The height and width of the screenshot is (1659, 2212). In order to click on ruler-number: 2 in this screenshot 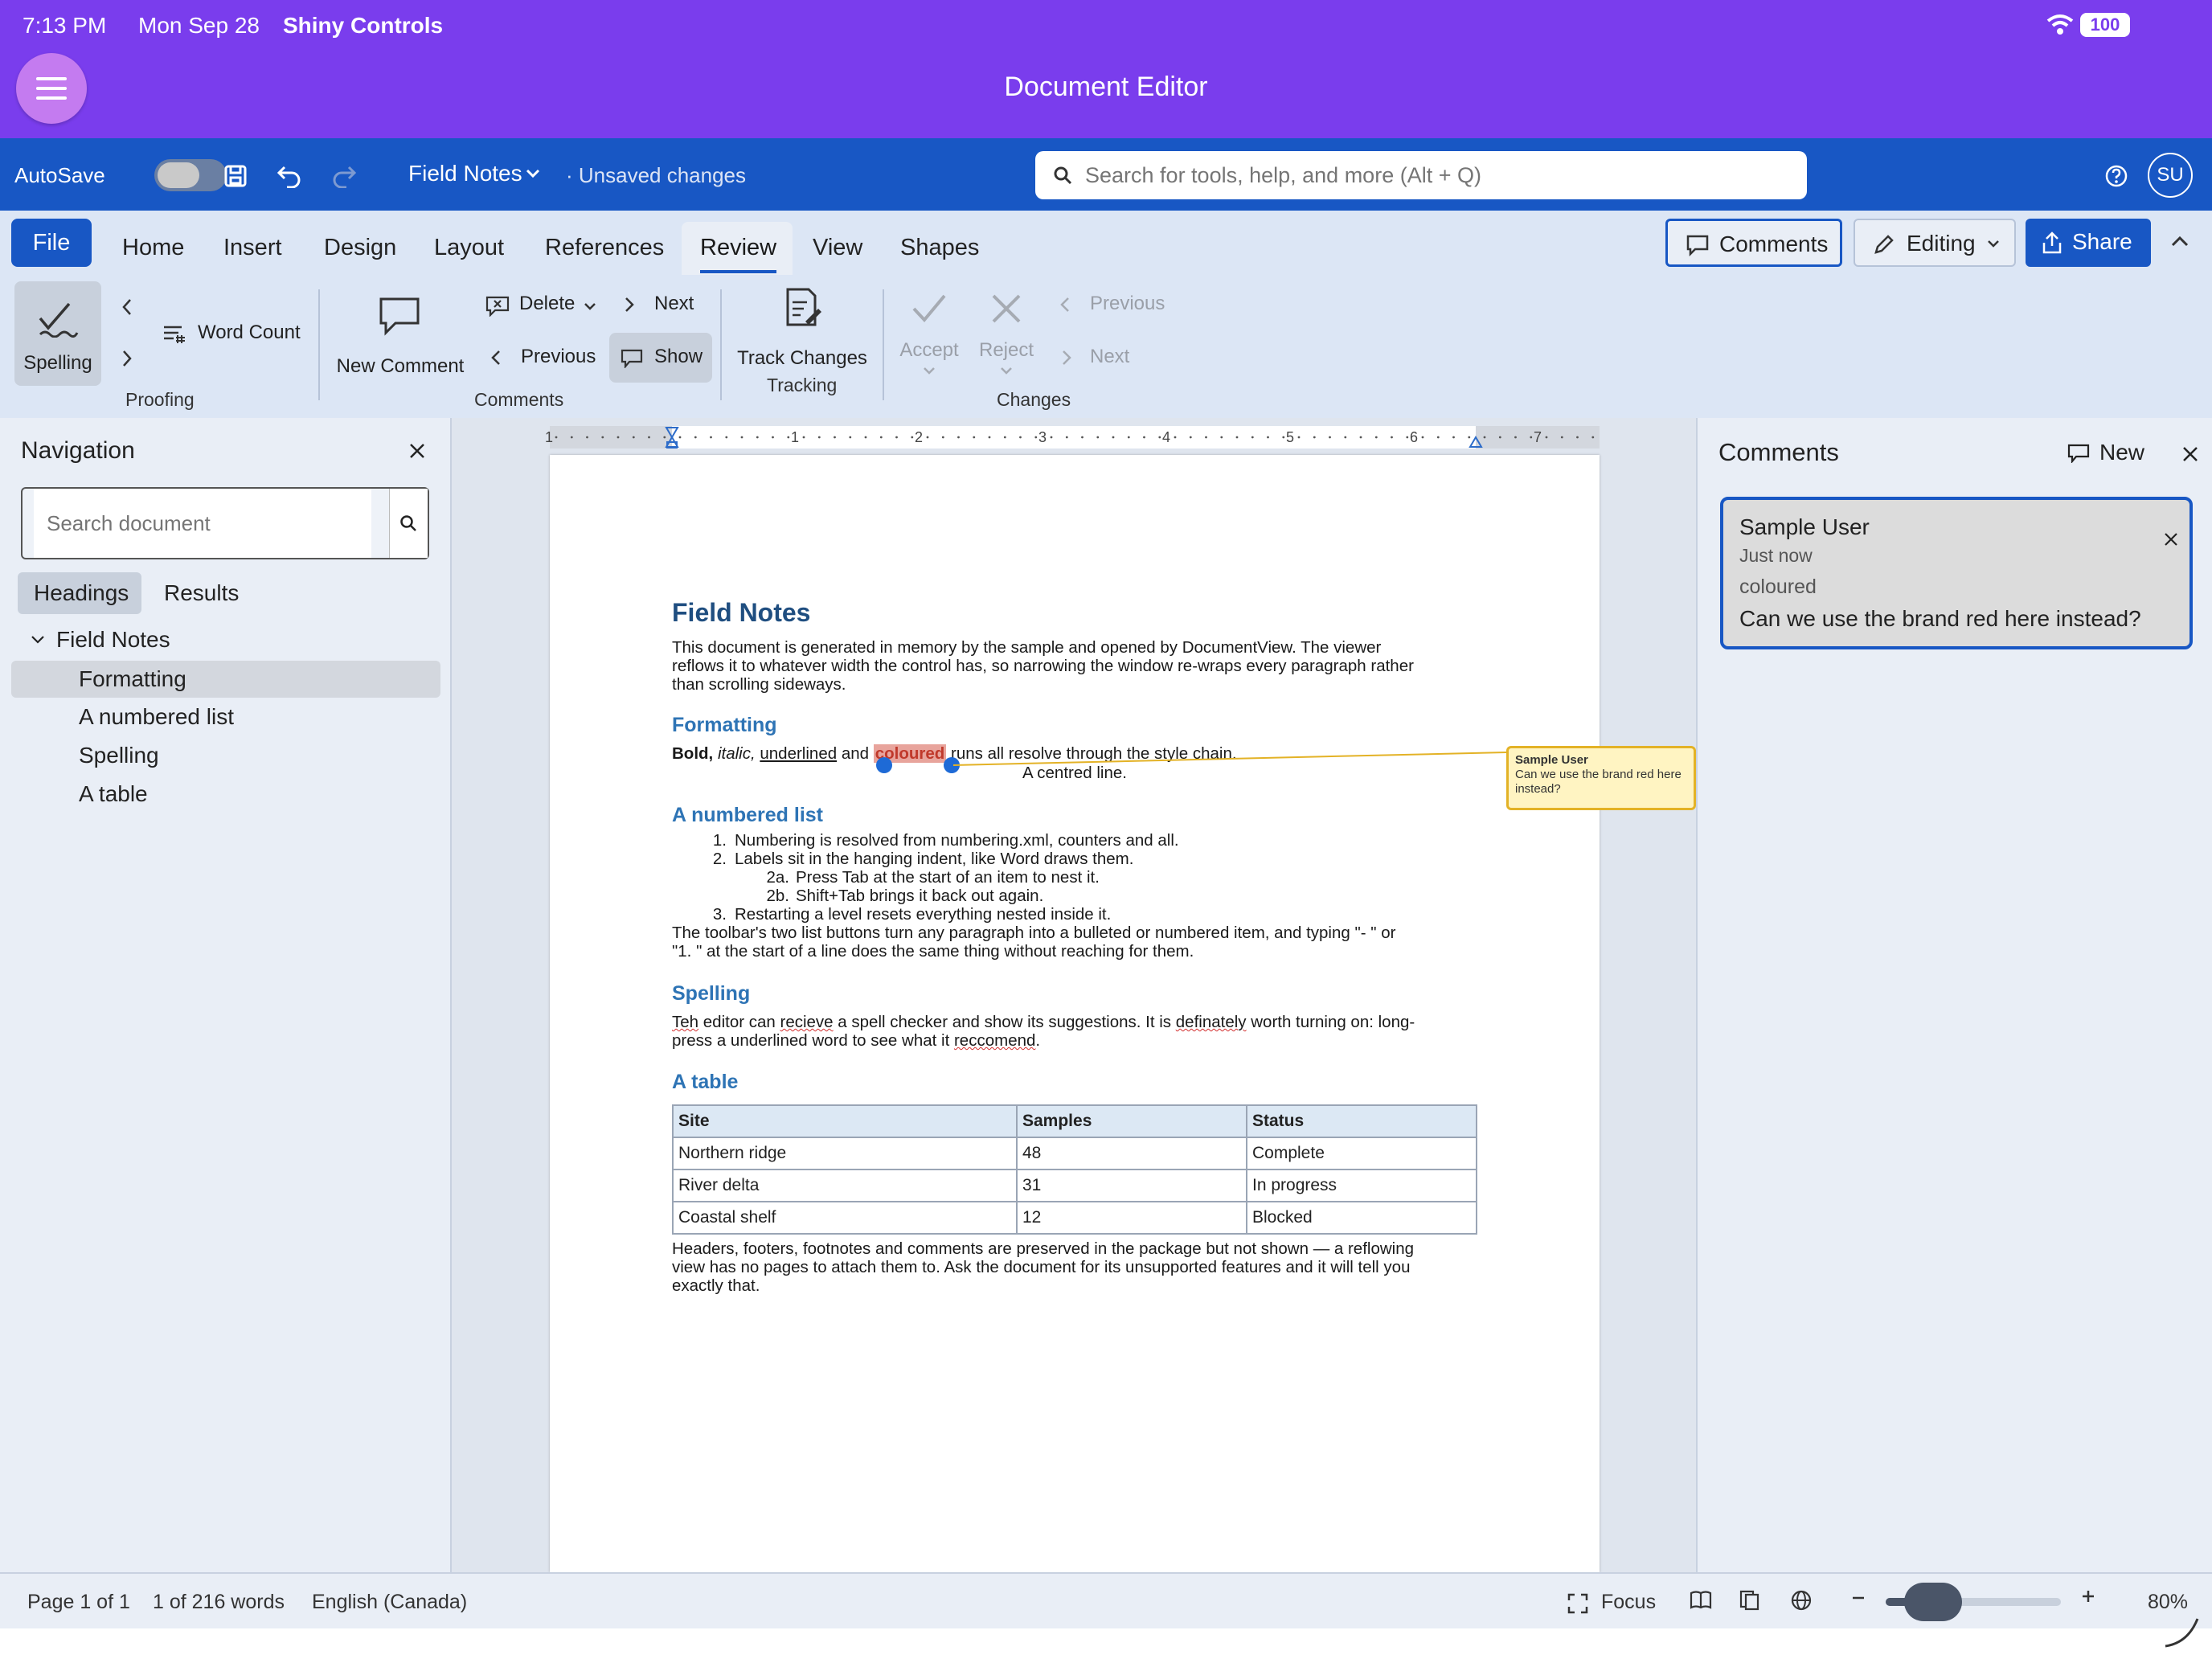, I will do `click(919, 437)`.